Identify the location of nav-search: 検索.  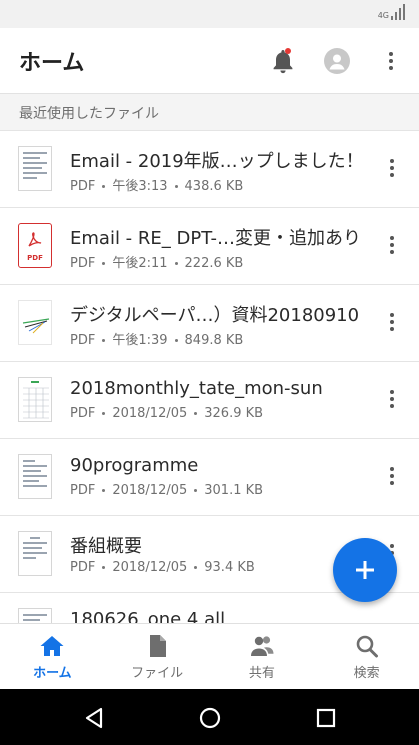
(366, 657).